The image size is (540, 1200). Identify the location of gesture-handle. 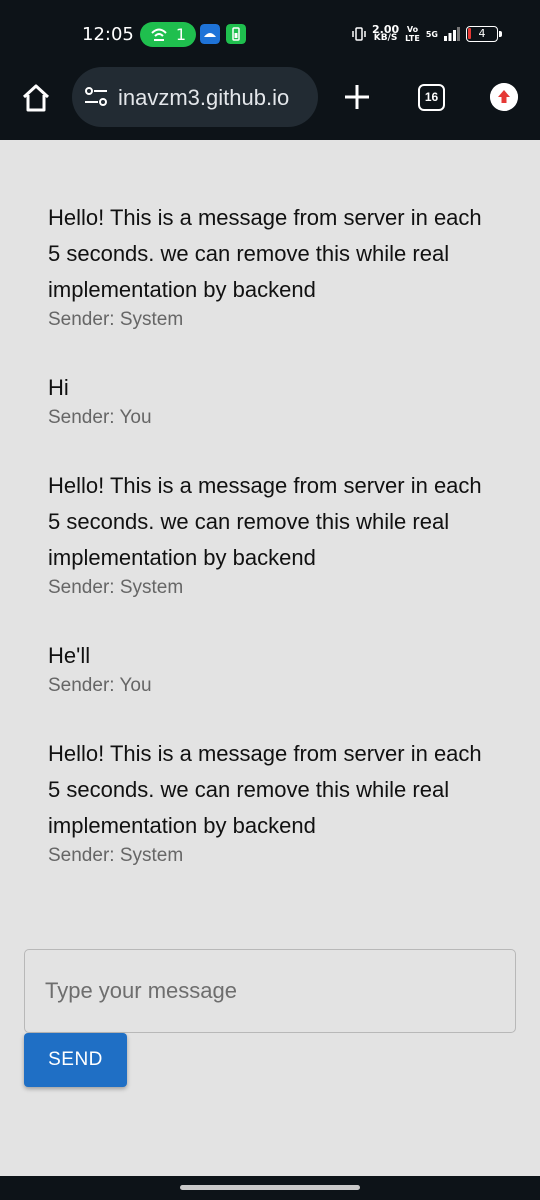
(270, 1187).